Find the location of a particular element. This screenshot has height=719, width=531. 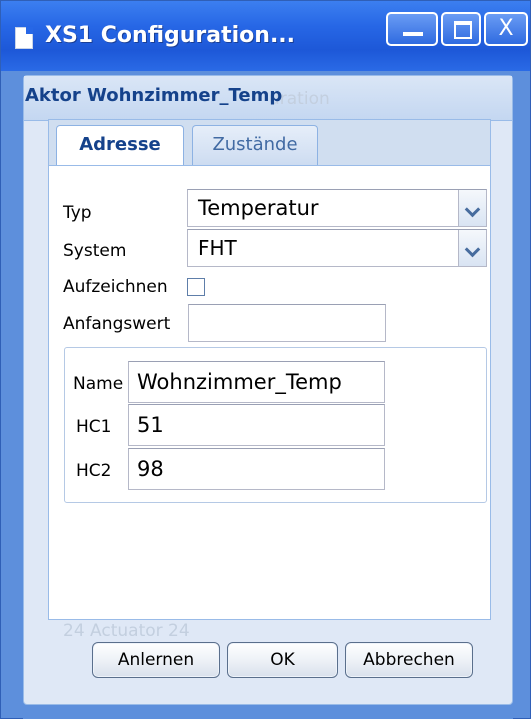

aufzeichnen-checkbox is located at coordinates (196, 287).